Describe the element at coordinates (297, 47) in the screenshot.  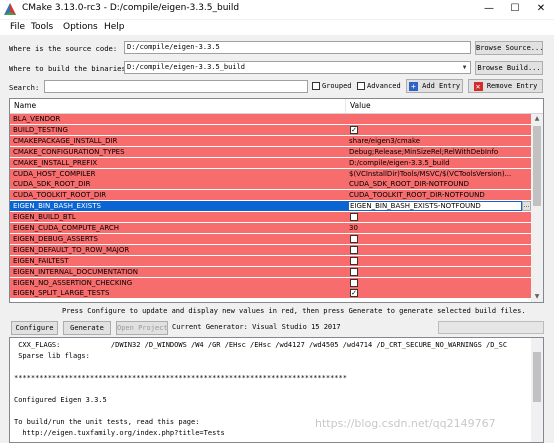
I see `source-path-field: D:/compile/eigen-3.3.5` at that location.